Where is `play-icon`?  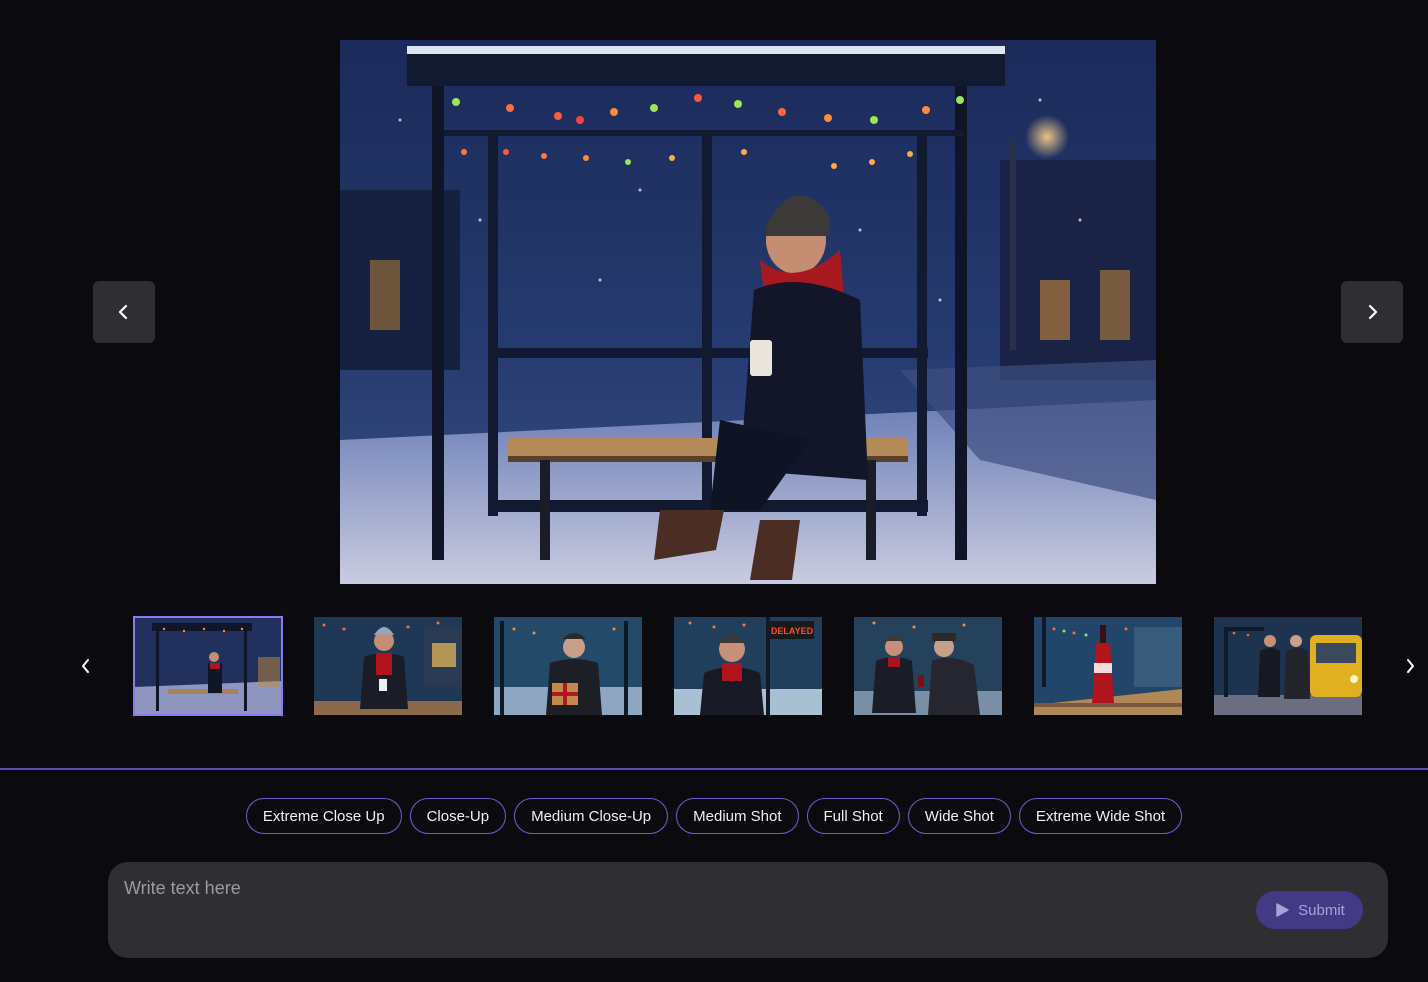 play-icon is located at coordinates (1282, 910).